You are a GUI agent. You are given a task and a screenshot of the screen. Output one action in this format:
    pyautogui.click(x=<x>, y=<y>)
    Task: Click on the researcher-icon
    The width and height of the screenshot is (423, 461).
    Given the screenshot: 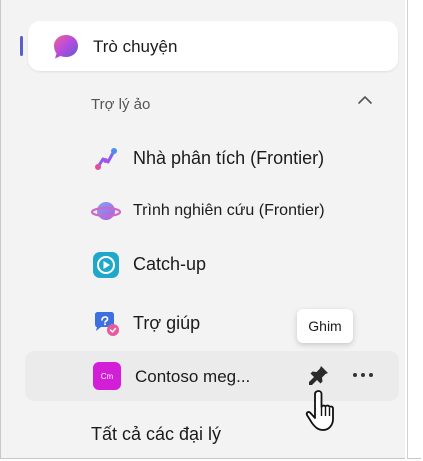 What is the action you would take?
    pyautogui.click(x=106, y=211)
    